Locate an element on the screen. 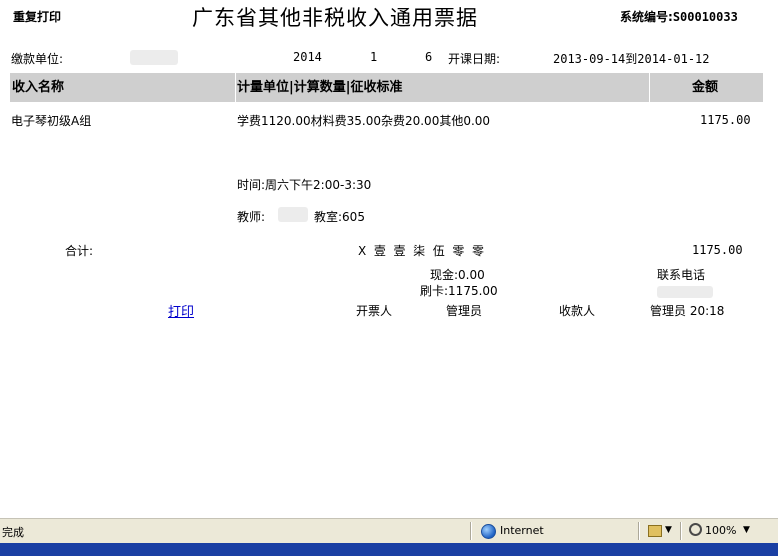  zoom-icon is located at coordinates (695, 529).